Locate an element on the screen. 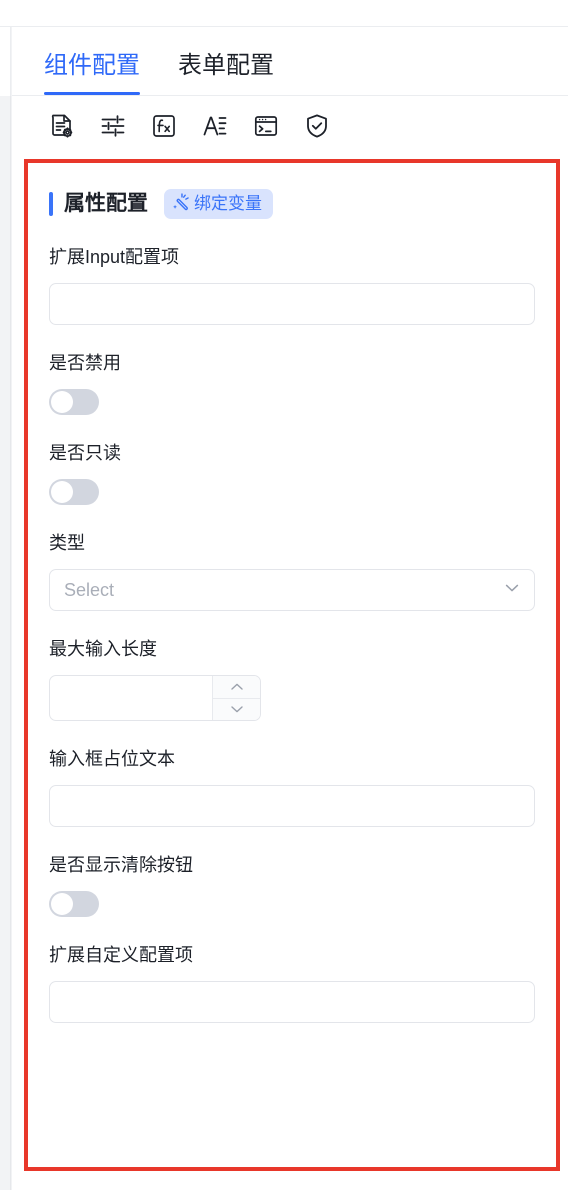  window-top-strip is located at coordinates (284, 13).